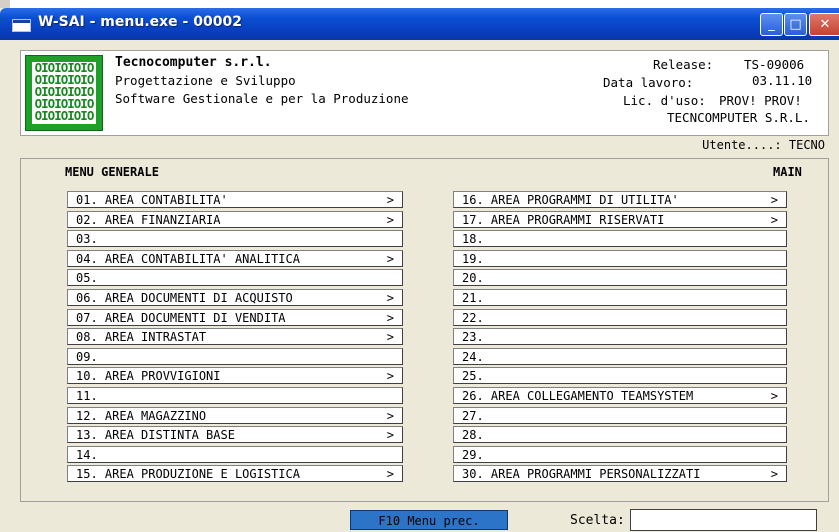 The image size is (839, 532). I want to click on company-tagline-2: Software Gestionale e per la Produzione, so click(262, 98).